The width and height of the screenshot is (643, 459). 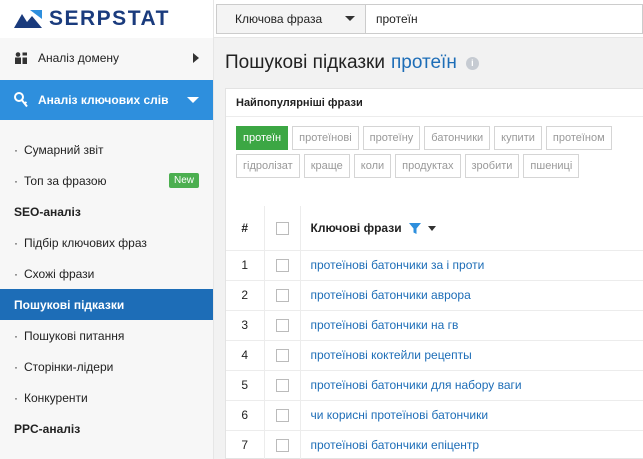 What do you see at coordinates (471, 295) in the screenshot?
I see `keyword-link: протеїнові батончики аврора` at bounding box center [471, 295].